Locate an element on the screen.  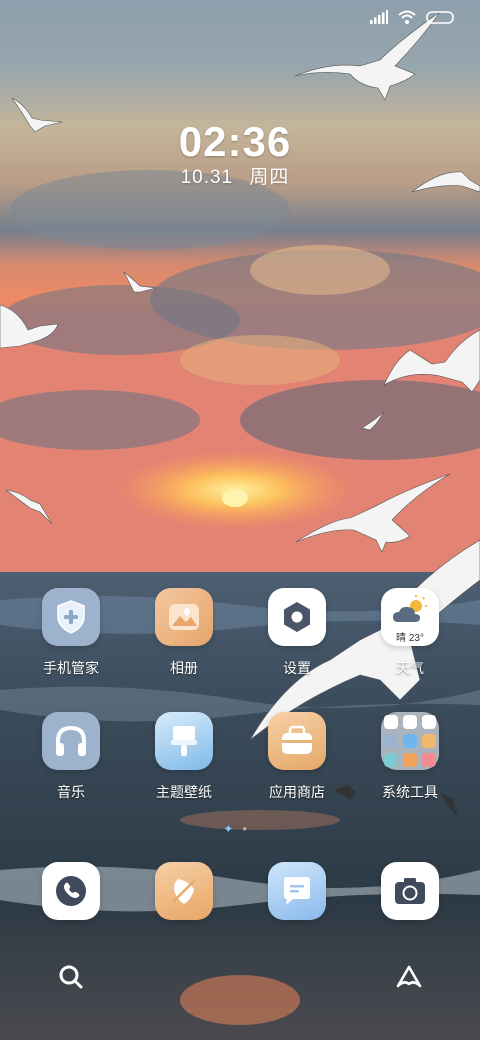
weather-icon: 晴 23° is located at coordinates (410, 617).